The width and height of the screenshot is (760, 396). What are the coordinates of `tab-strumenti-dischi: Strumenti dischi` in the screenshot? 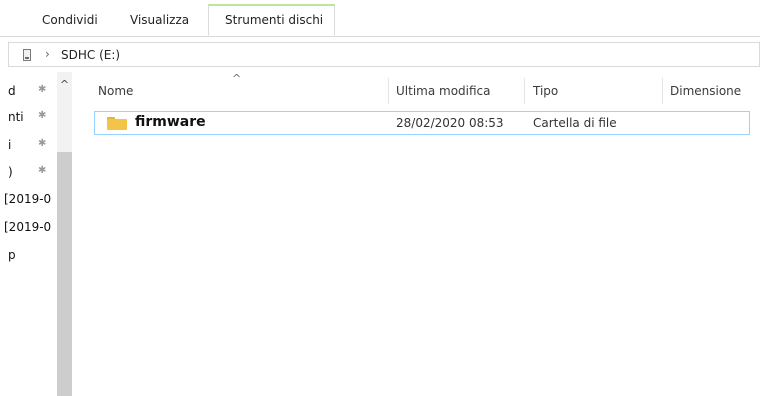 It's located at (271, 20).